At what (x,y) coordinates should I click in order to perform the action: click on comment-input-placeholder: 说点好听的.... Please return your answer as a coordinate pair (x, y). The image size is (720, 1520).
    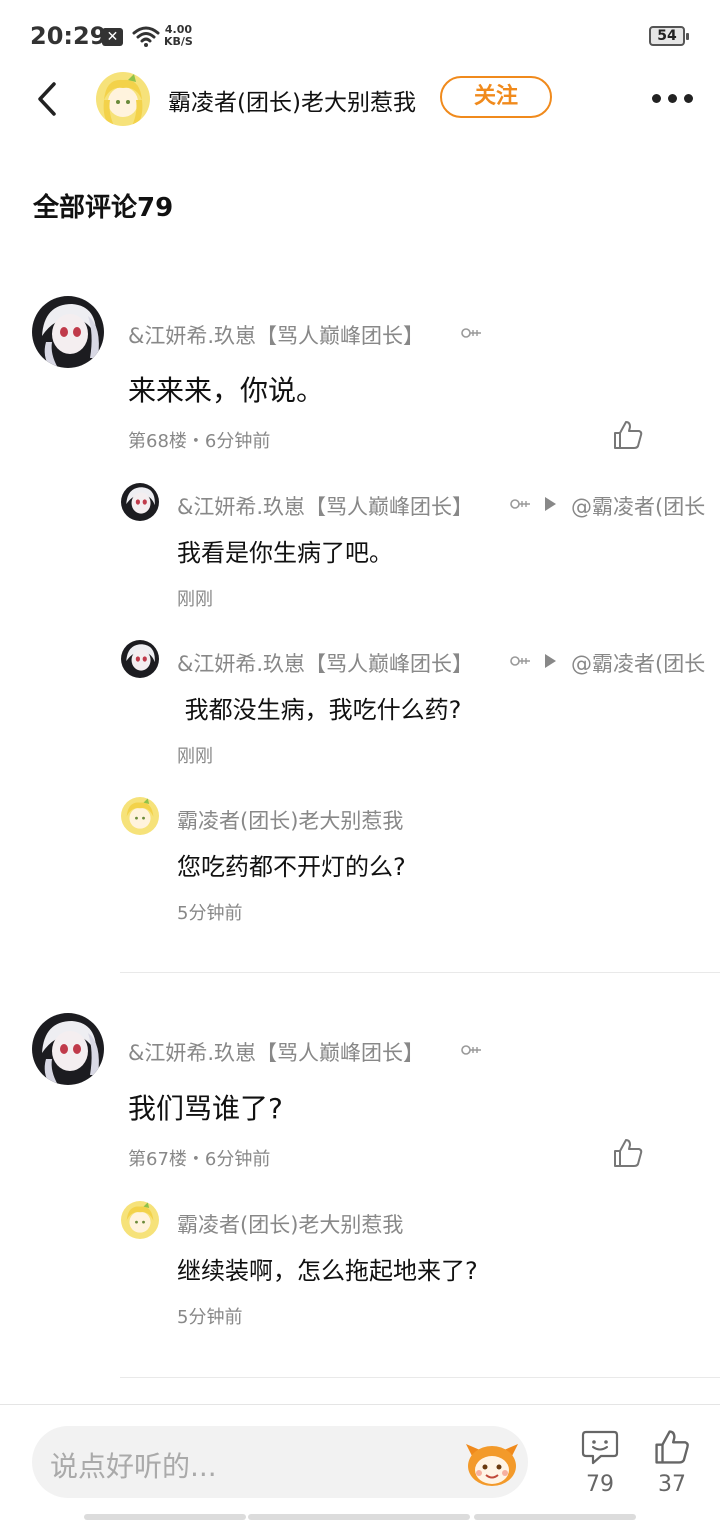
    Looking at the image, I should click on (133, 1466).